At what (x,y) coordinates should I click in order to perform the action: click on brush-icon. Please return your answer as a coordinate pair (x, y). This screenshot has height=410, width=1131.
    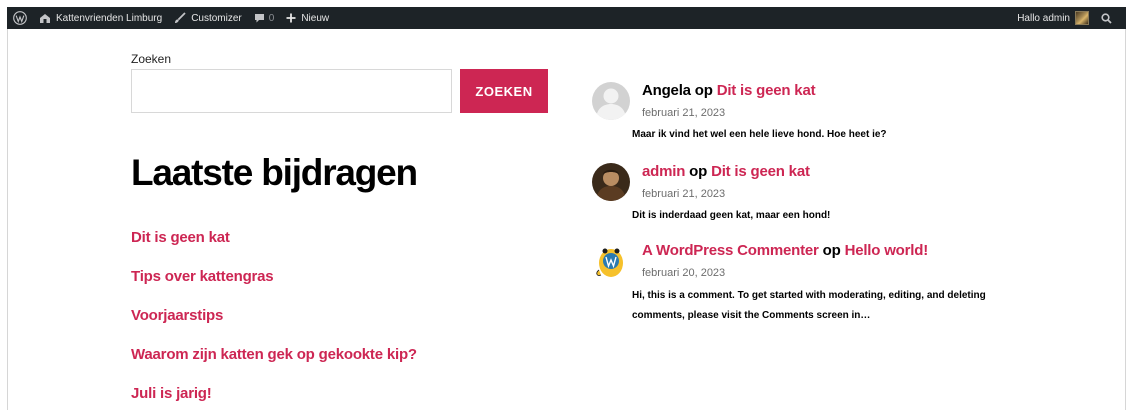
    Looking at the image, I should click on (180, 18).